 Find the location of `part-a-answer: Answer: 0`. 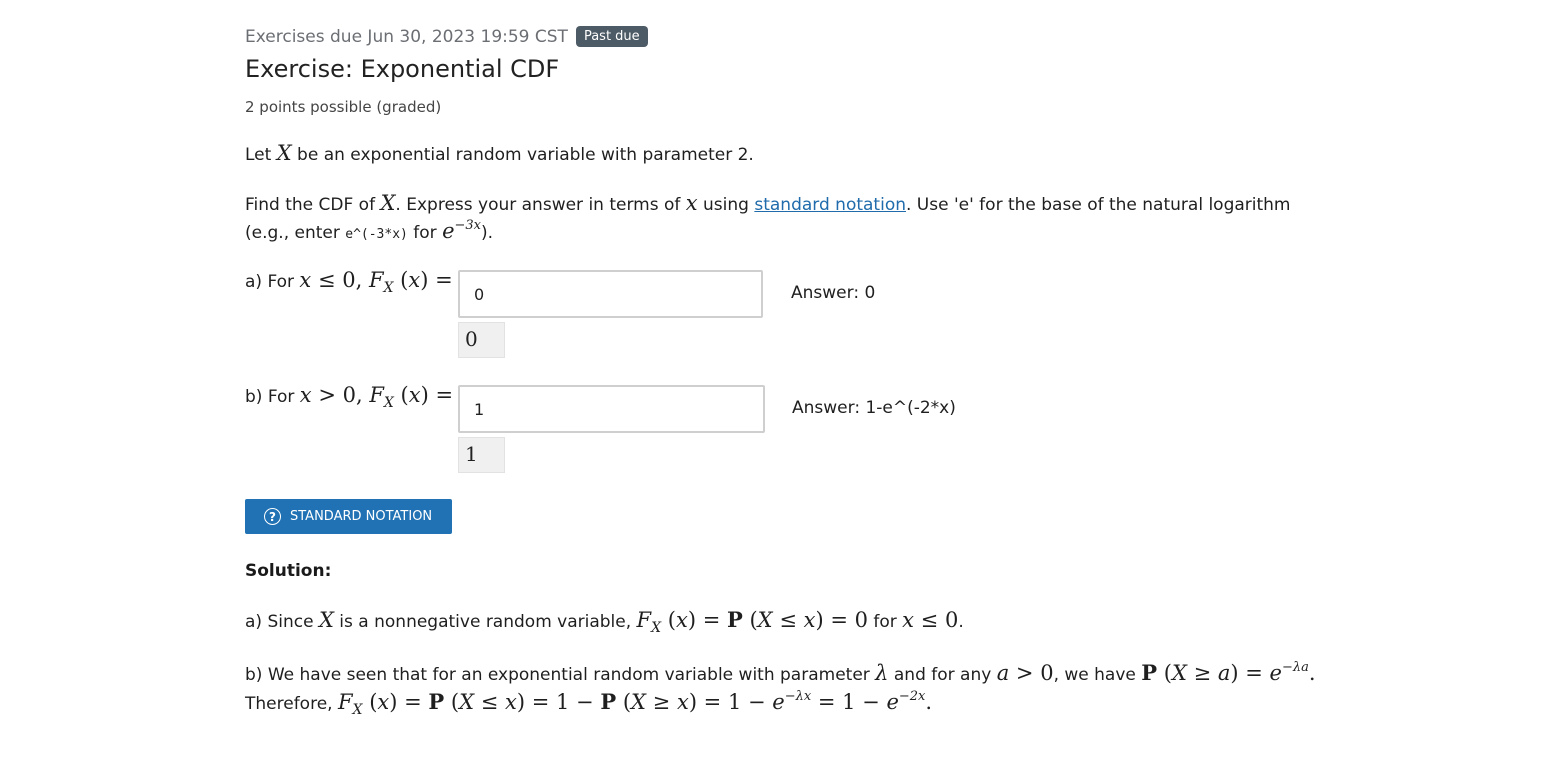

part-a-answer: Answer: 0 is located at coordinates (833, 293).